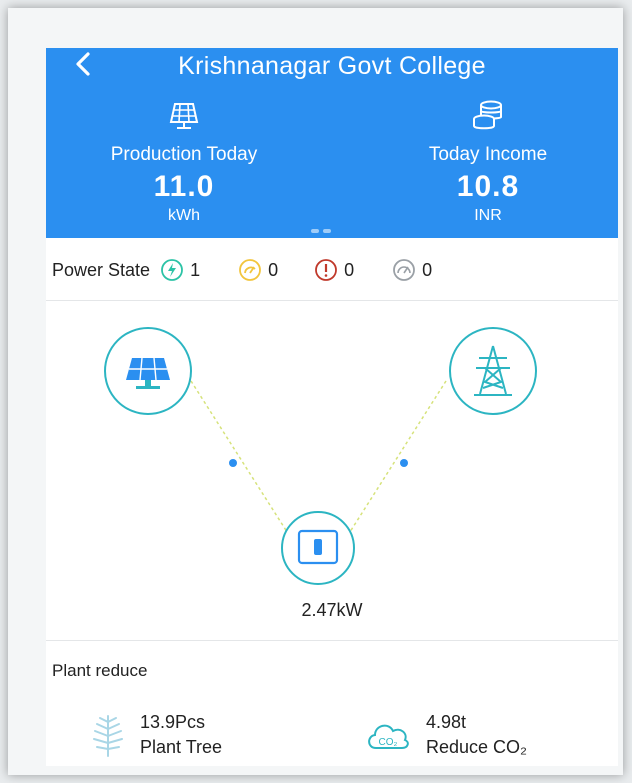 The height and width of the screenshot is (783, 632). What do you see at coordinates (195, 269) in the screenshot?
I see `normal-count: 1` at bounding box center [195, 269].